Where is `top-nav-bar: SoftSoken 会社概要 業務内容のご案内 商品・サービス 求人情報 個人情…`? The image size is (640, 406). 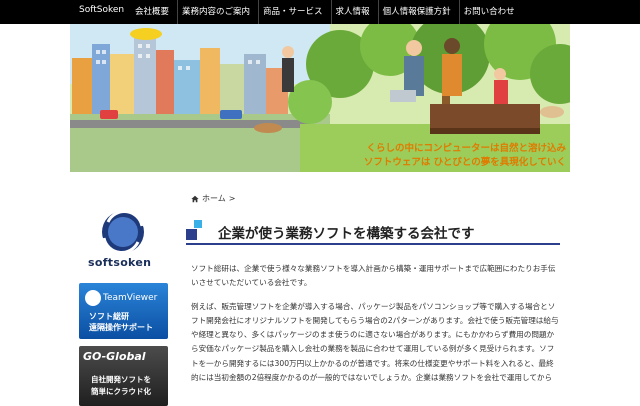
top-nav-bar: SoftSoken 会社概要 業務内容のご案内 商品・サービス 求人情報 個人情… is located at coordinates (320, 12).